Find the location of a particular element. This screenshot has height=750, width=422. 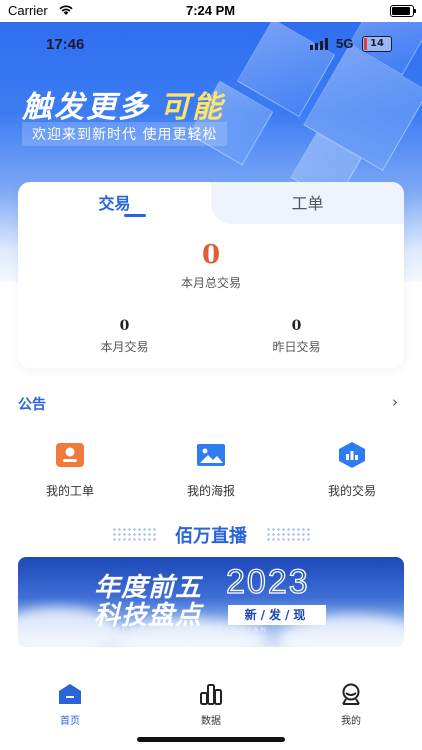

banner-year: 2023 is located at coordinates (267, 581).